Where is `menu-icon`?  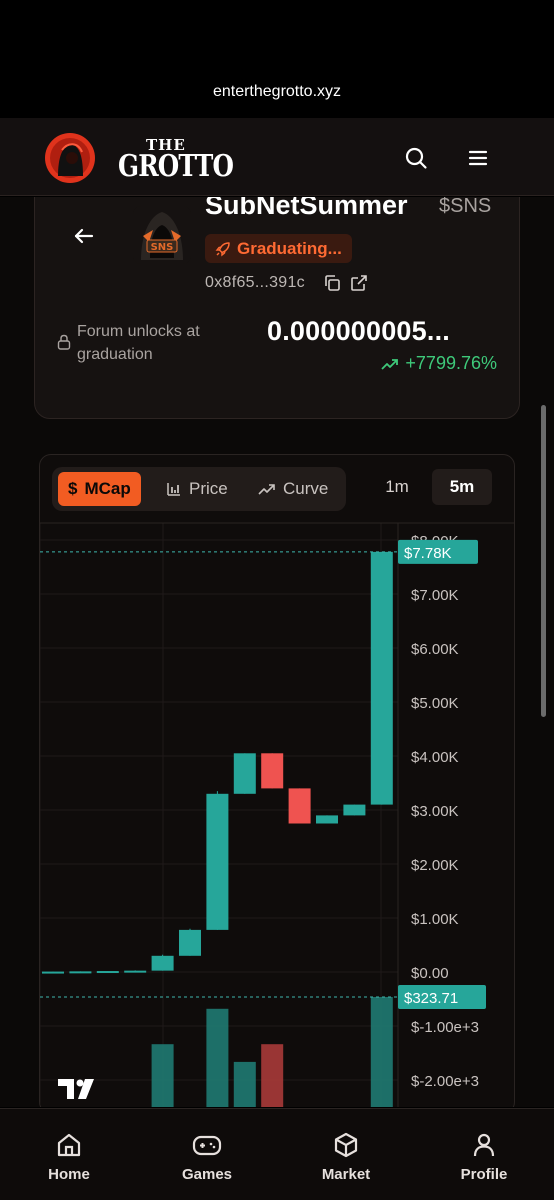 menu-icon is located at coordinates (478, 158).